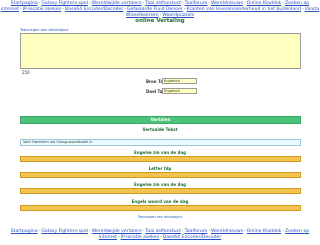 This screenshot has width=320, height=245. I want to click on topnav-link: Wereldwijde vertalers, so click(117, 3).